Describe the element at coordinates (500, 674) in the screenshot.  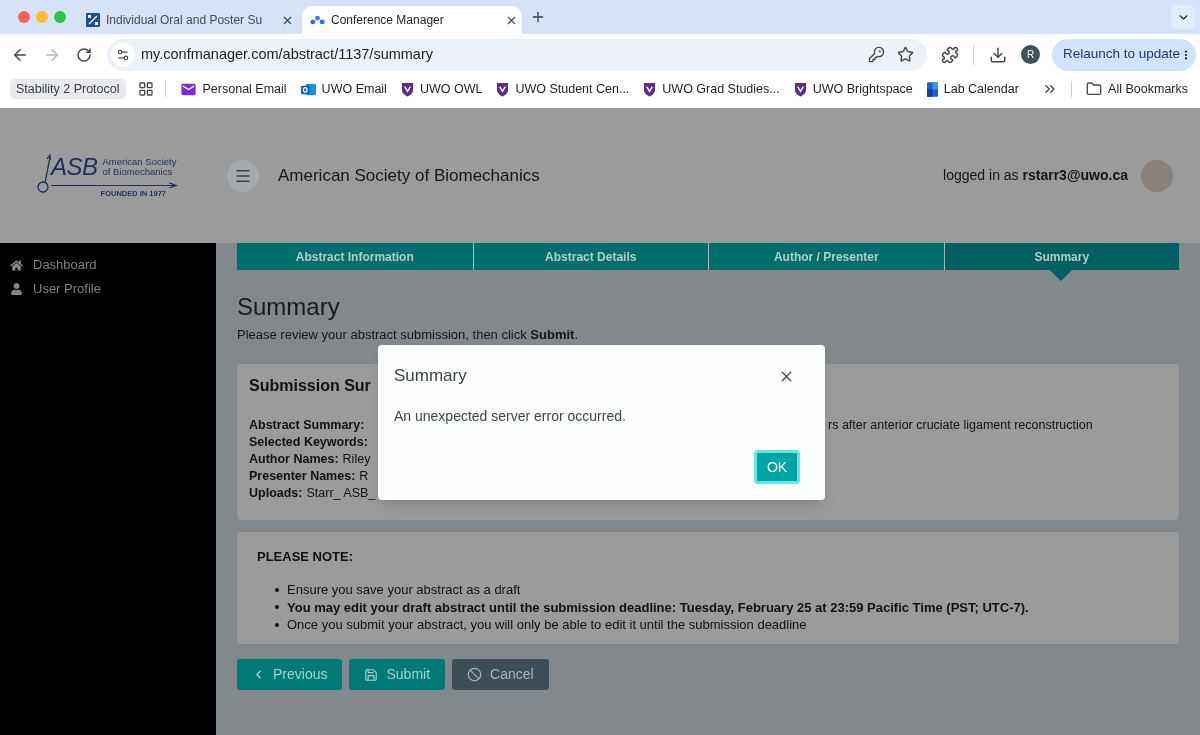
I see `action-button: Cancel` at that location.